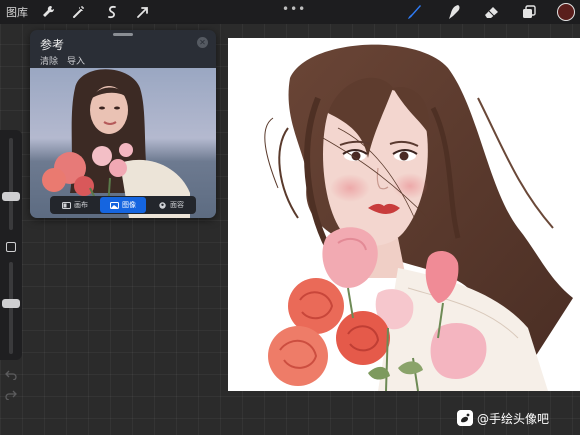  I want to click on reference-mode-tabs: 画布 图像 面容, so click(123, 205).